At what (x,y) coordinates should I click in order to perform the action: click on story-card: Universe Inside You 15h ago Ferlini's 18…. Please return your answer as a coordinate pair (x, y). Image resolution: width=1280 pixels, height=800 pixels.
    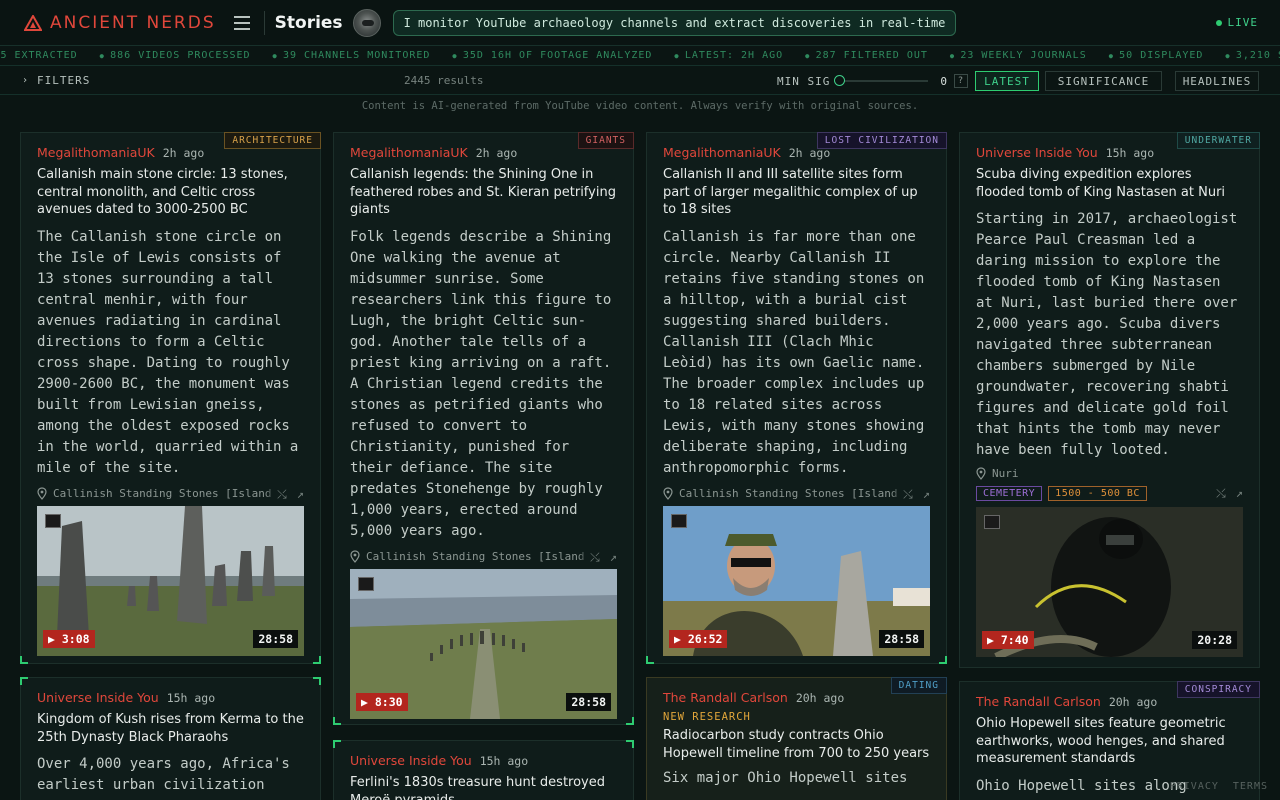
    Looking at the image, I should click on (483, 770).